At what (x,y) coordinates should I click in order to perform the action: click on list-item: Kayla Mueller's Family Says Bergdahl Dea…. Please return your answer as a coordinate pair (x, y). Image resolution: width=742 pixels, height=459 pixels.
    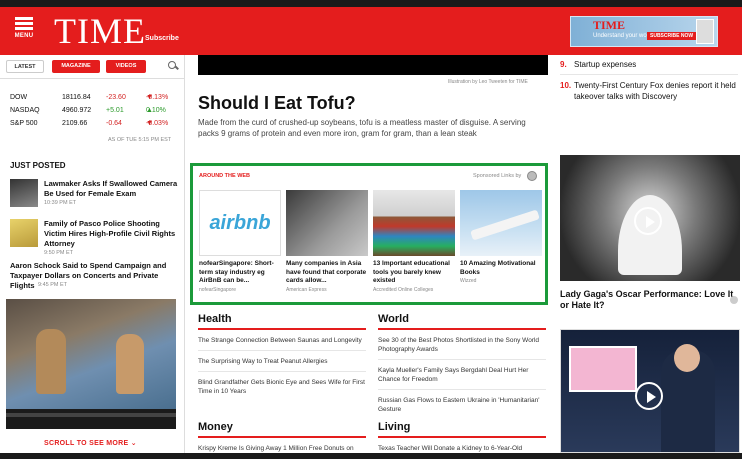
    Looking at the image, I should click on (462, 375).